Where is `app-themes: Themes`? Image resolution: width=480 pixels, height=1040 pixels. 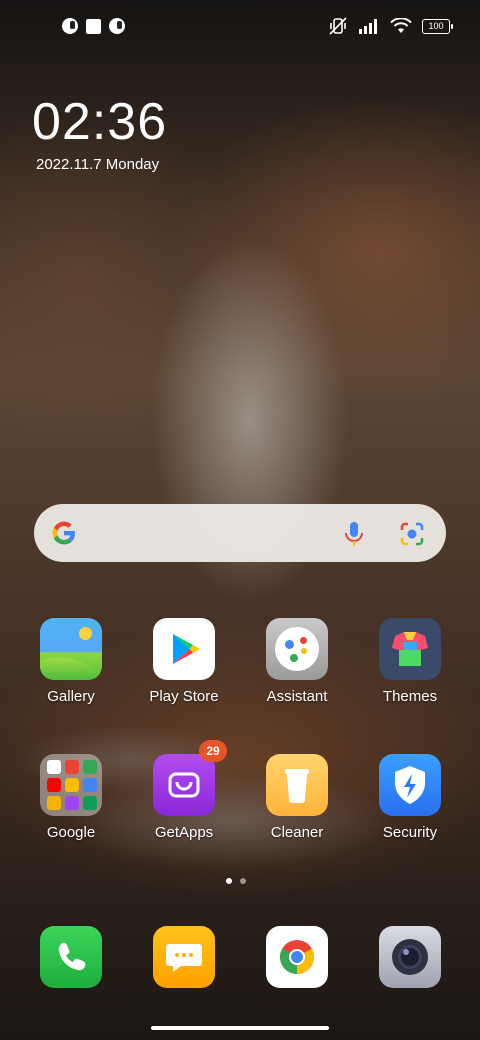 app-themes: Themes is located at coordinates (410, 661).